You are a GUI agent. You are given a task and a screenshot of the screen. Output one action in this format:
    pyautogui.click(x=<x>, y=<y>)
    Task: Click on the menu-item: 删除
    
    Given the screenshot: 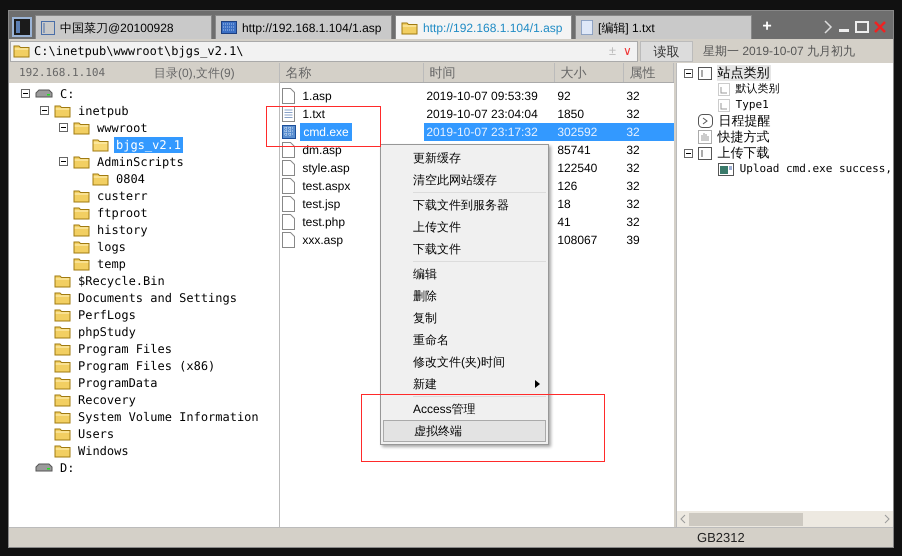 What is the action you would take?
    pyautogui.click(x=464, y=296)
    